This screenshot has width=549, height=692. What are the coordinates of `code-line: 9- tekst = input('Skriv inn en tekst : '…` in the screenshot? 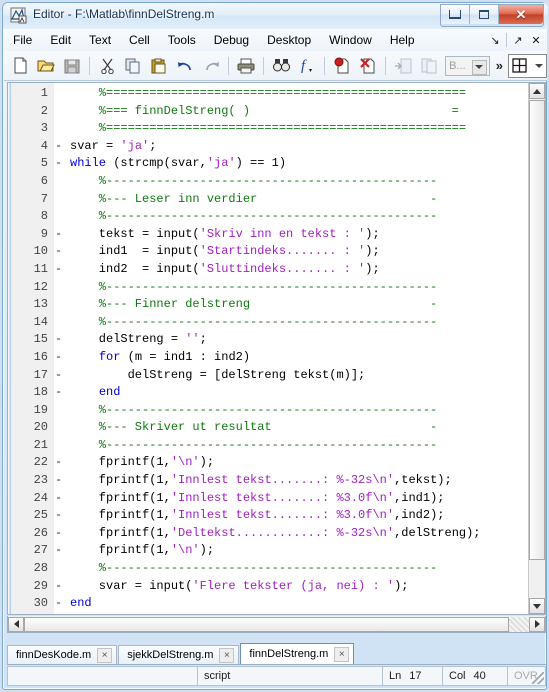 It's located at (276, 235).